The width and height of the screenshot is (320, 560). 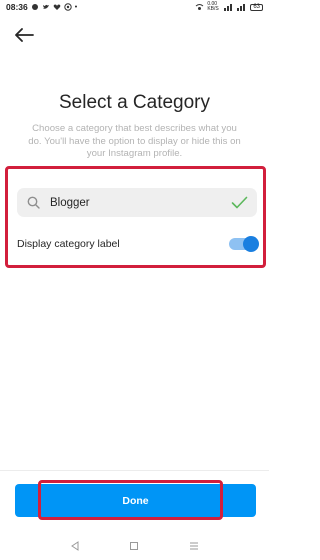 I want to click on signal-icon, so click(x=228, y=7).